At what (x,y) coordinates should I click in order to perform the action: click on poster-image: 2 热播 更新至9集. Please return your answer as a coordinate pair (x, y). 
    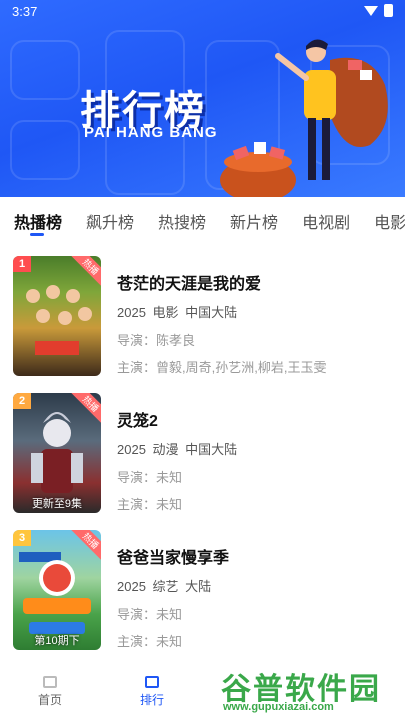
    Looking at the image, I should click on (57, 453).